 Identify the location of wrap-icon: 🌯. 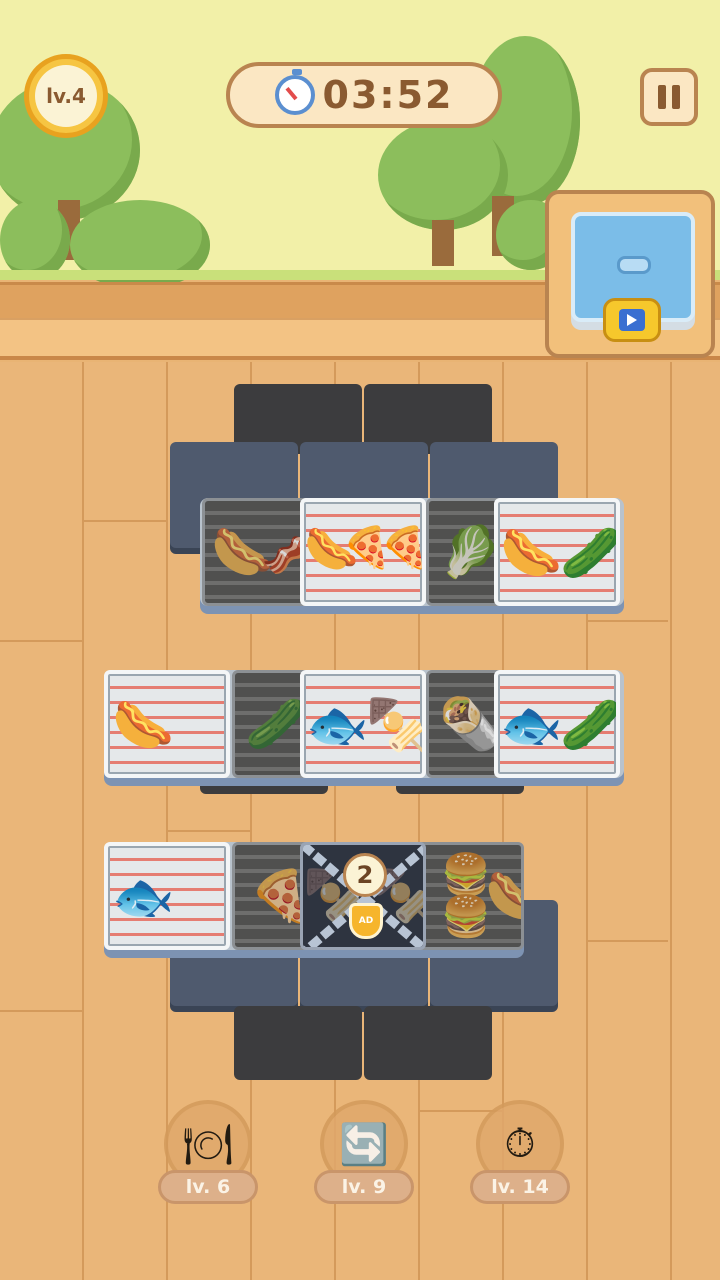
(470, 724).